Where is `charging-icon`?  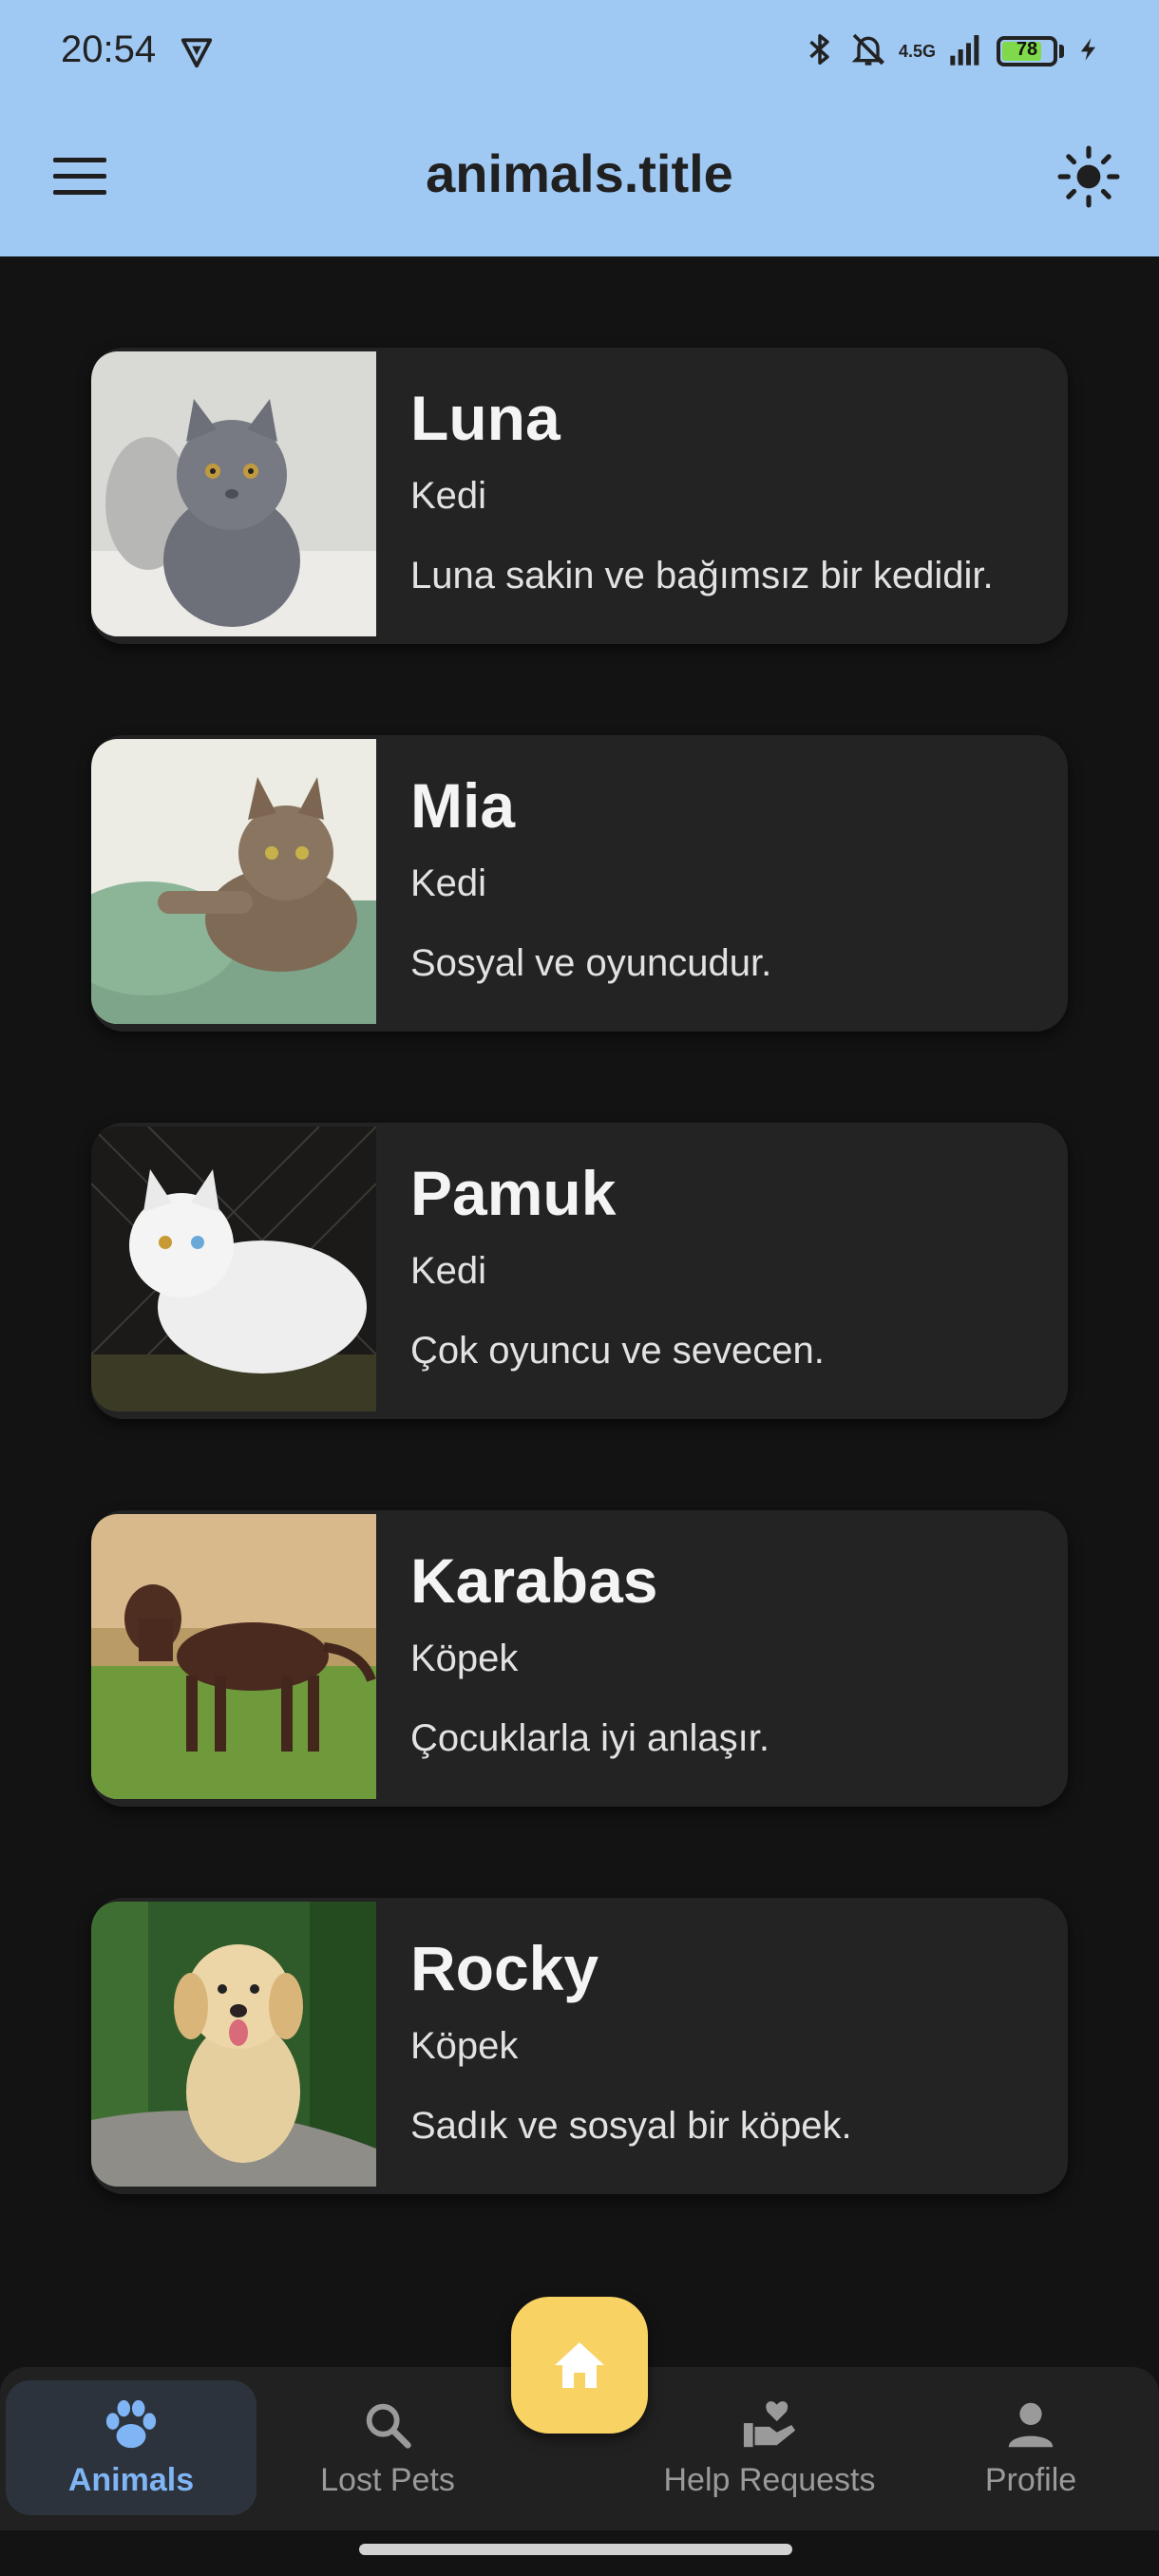
charging-icon is located at coordinates (1088, 51).